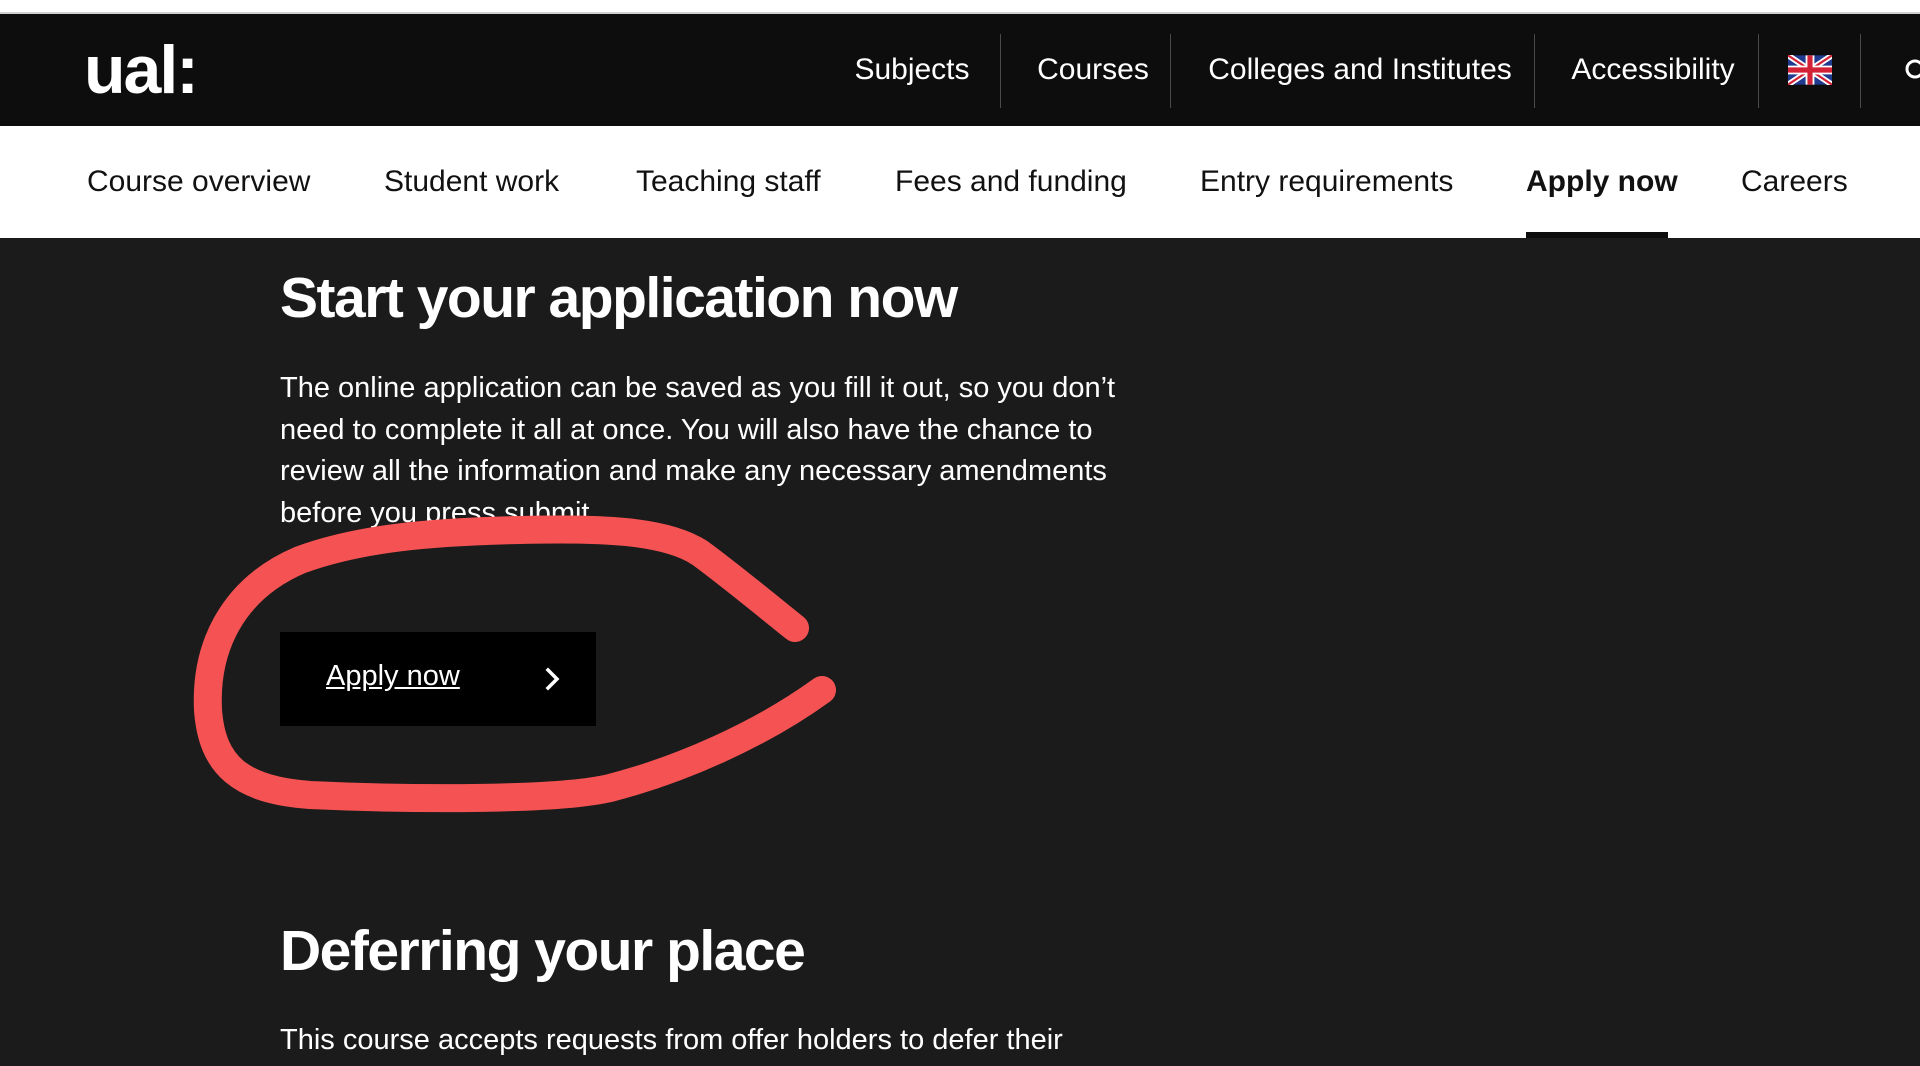 The width and height of the screenshot is (1920, 1066). What do you see at coordinates (912, 70) in the screenshot?
I see `nav-subjects: Subjects` at bounding box center [912, 70].